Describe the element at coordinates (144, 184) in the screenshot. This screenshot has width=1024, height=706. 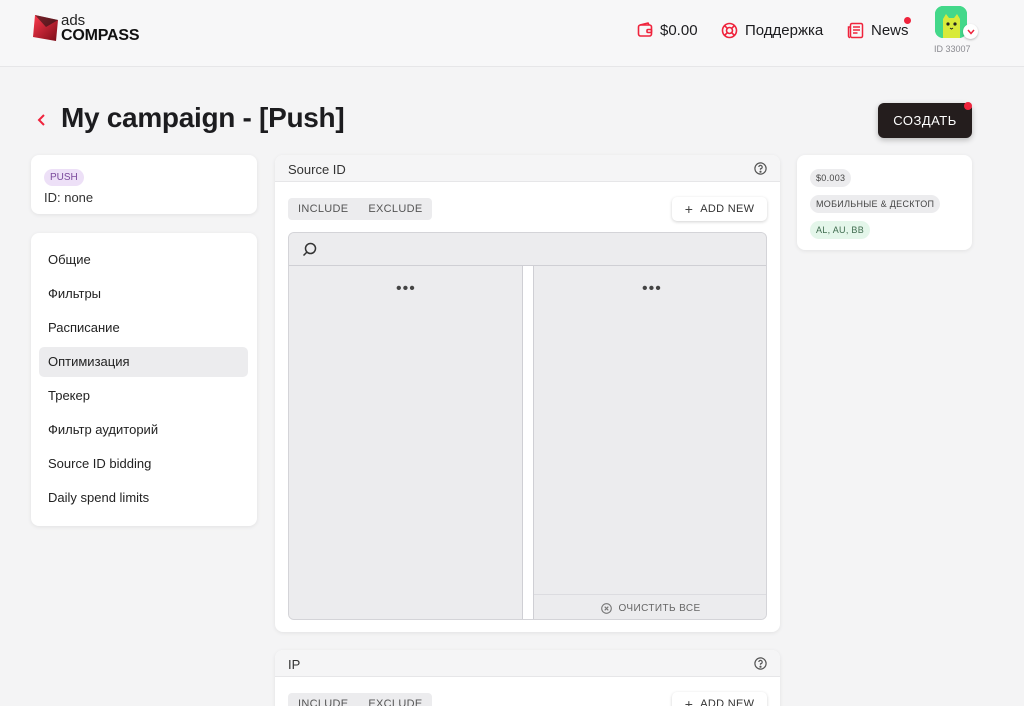
I see `campaign-info-card: PUSH ID: none` at that location.